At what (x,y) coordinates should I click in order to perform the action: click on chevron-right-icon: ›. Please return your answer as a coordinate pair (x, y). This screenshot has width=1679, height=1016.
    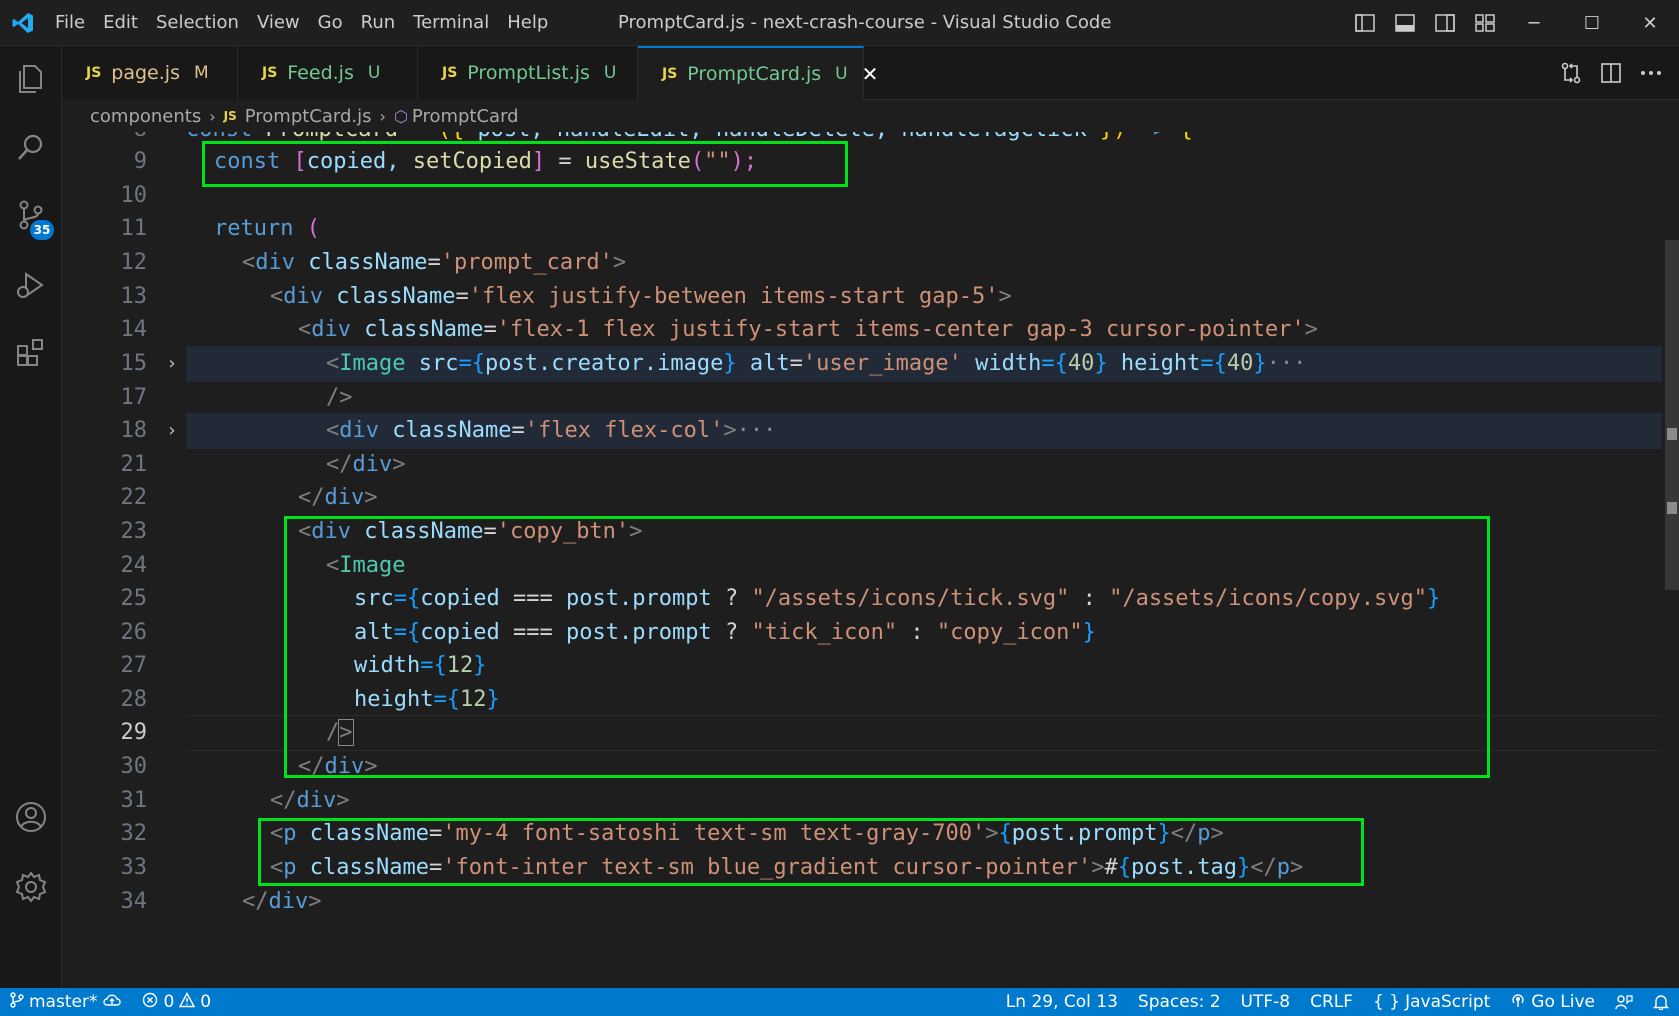
    Looking at the image, I should click on (382, 116).